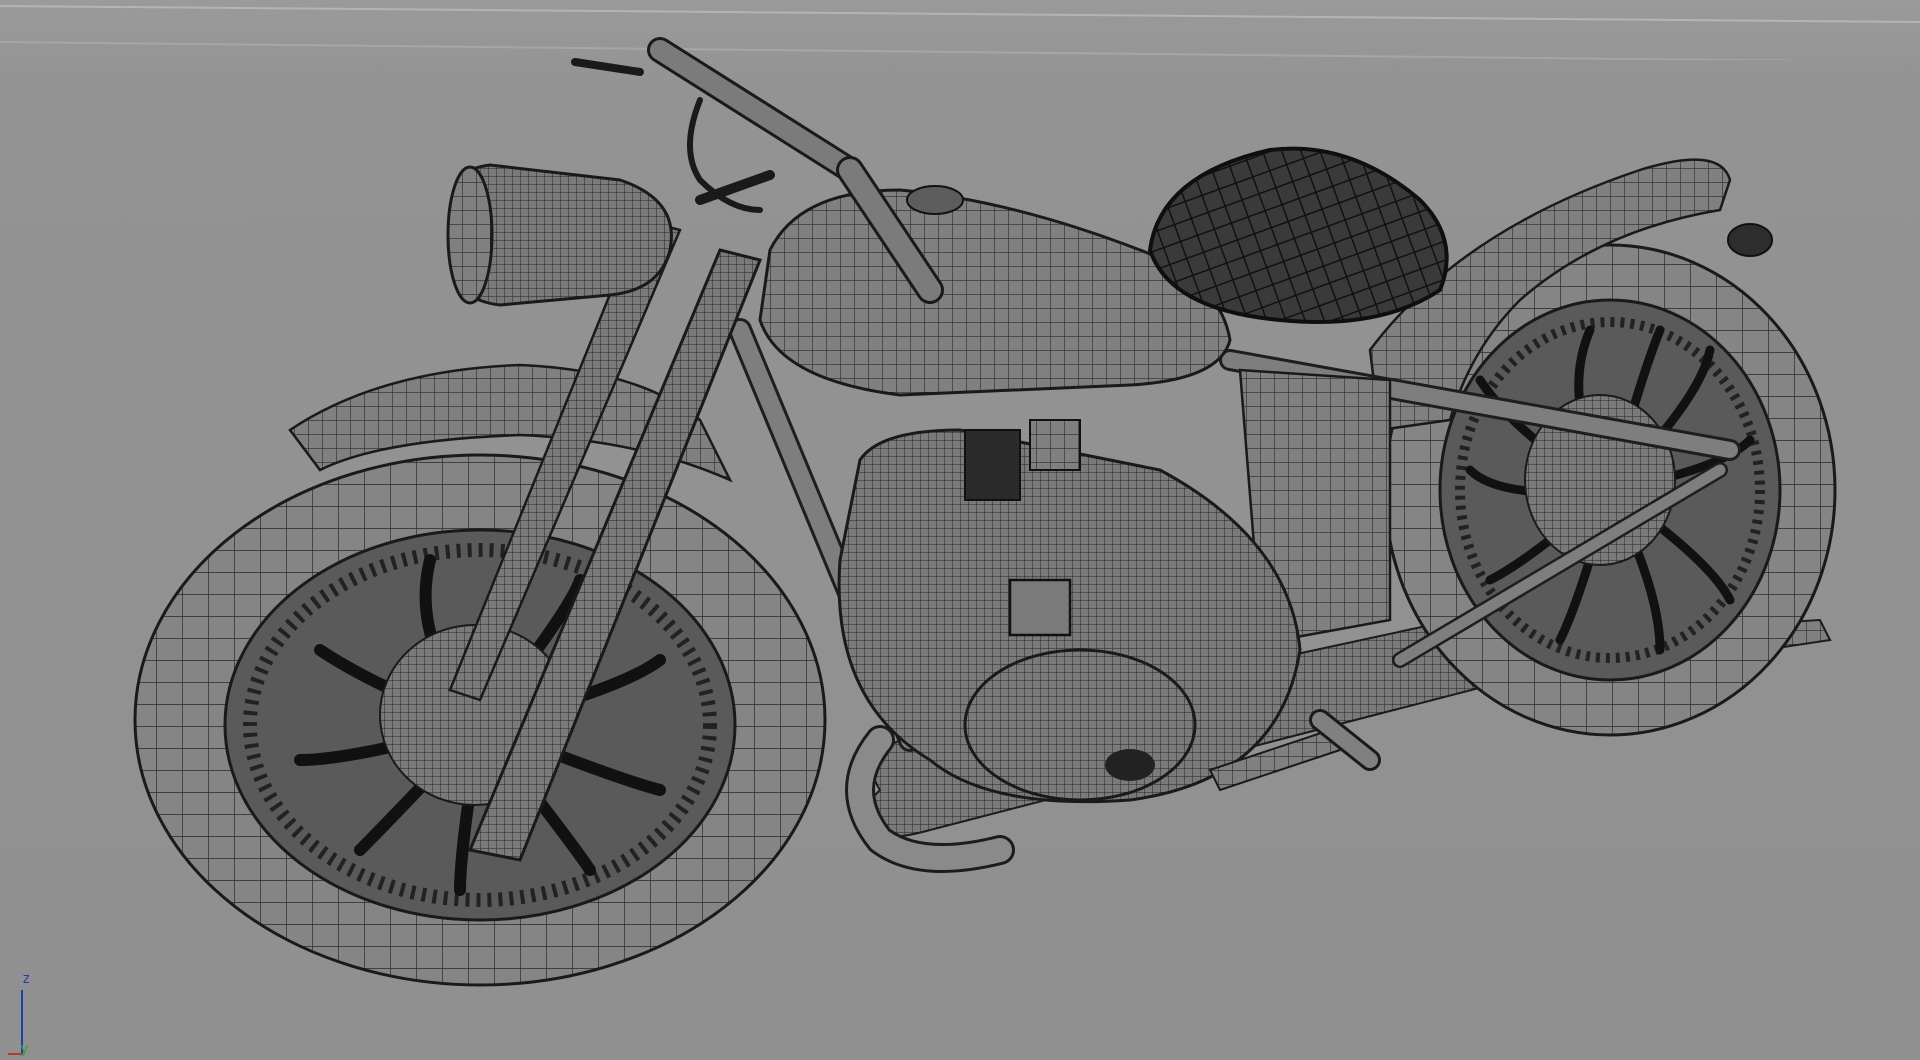 The height and width of the screenshot is (1060, 1920). Describe the element at coordinates (559, 235) in the screenshot. I see `headlight` at that location.